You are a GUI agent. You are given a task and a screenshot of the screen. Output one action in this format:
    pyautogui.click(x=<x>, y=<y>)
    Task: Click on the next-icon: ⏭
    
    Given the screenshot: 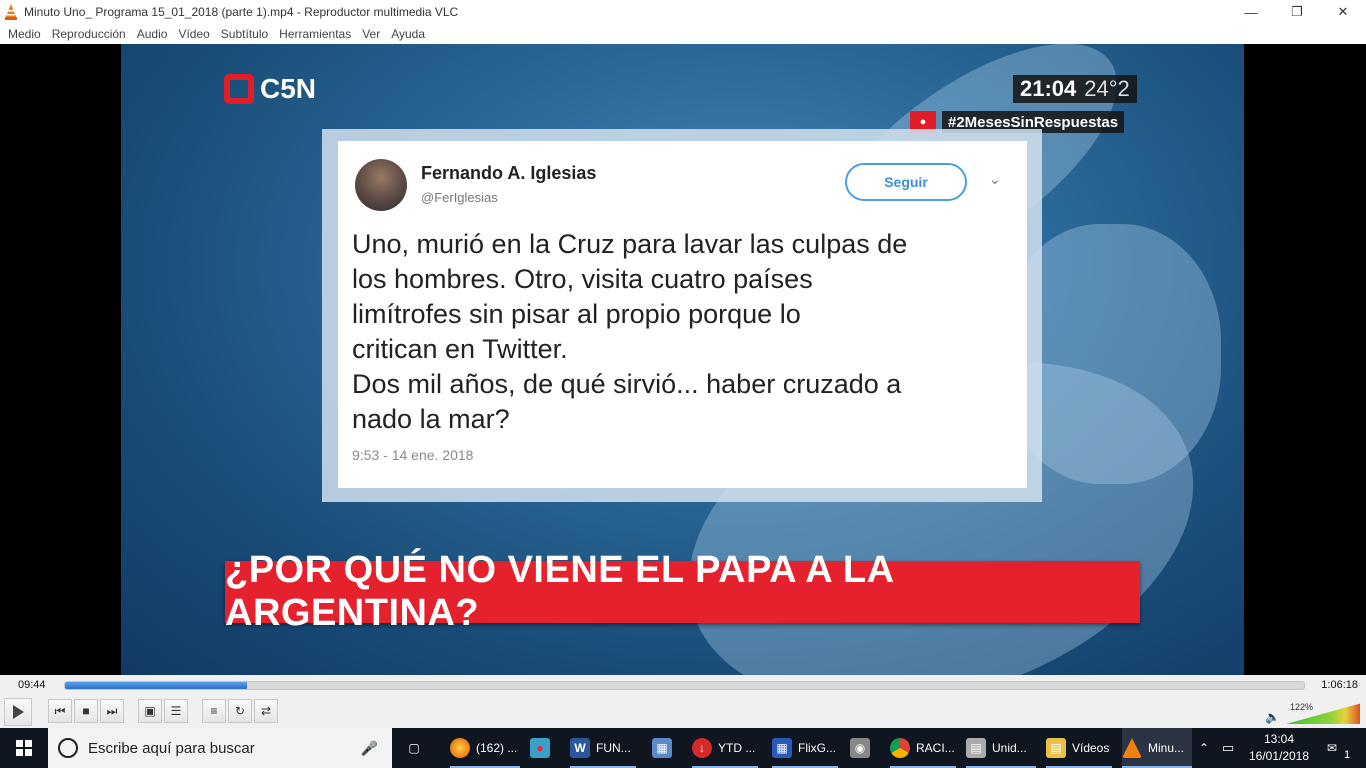 What is the action you would take?
    pyautogui.click(x=112, y=710)
    